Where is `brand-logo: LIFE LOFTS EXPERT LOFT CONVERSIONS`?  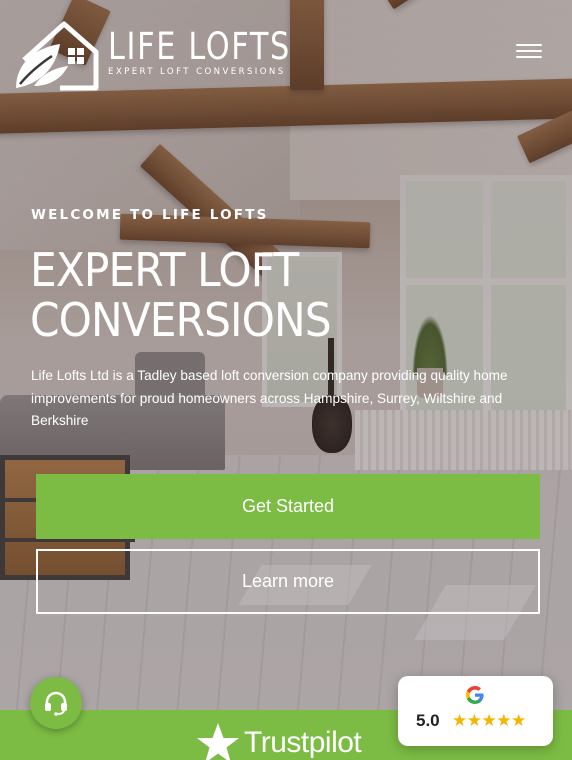 brand-logo: LIFE LOFTS EXPERT LOFT CONVERSIONS is located at coordinates (171, 52).